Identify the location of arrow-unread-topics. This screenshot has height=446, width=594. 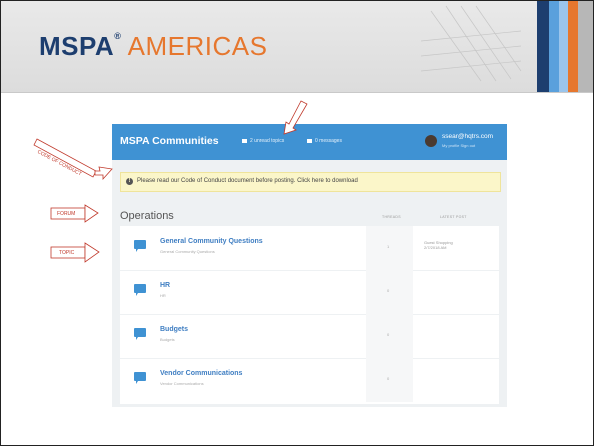
(295, 117).